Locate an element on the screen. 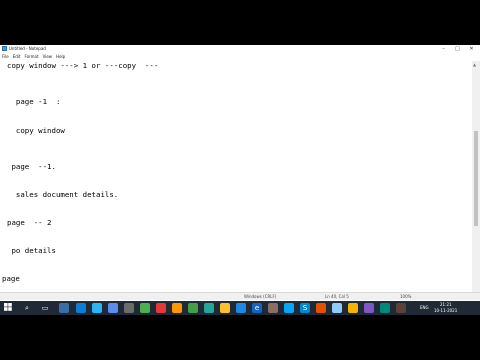 This screenshot has height=360, width=480. minimize-button: – is located at coordinates (443, 49).